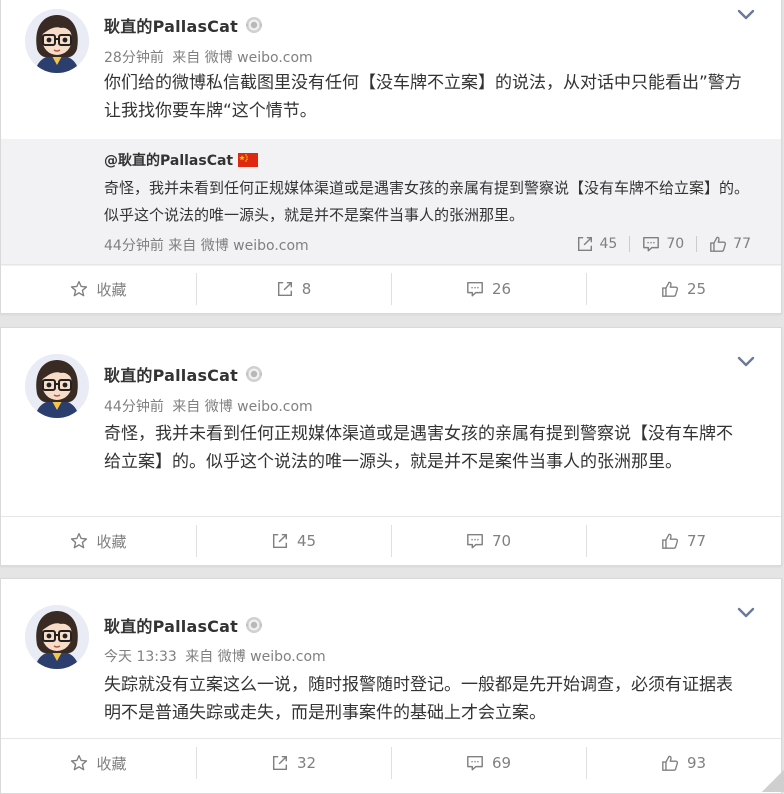 The image size is (784, 794). I want to click on repost-count: 45, so click(306, 541).